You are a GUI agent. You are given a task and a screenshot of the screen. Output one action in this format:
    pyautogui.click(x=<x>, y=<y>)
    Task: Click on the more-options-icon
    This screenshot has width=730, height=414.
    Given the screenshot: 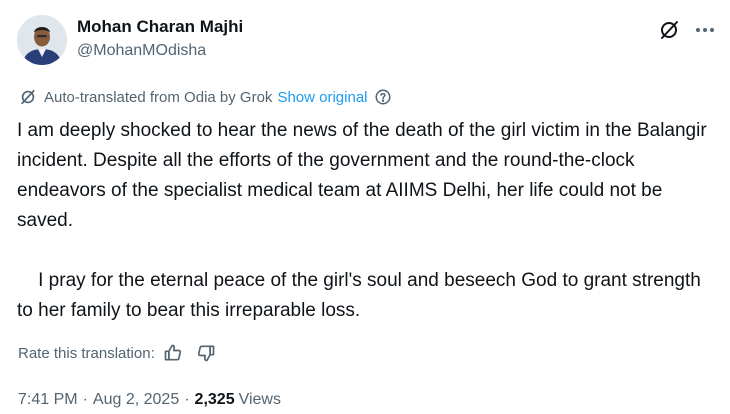 What is the action you would take?
    pyautogui.click(x=705, y=30)
    